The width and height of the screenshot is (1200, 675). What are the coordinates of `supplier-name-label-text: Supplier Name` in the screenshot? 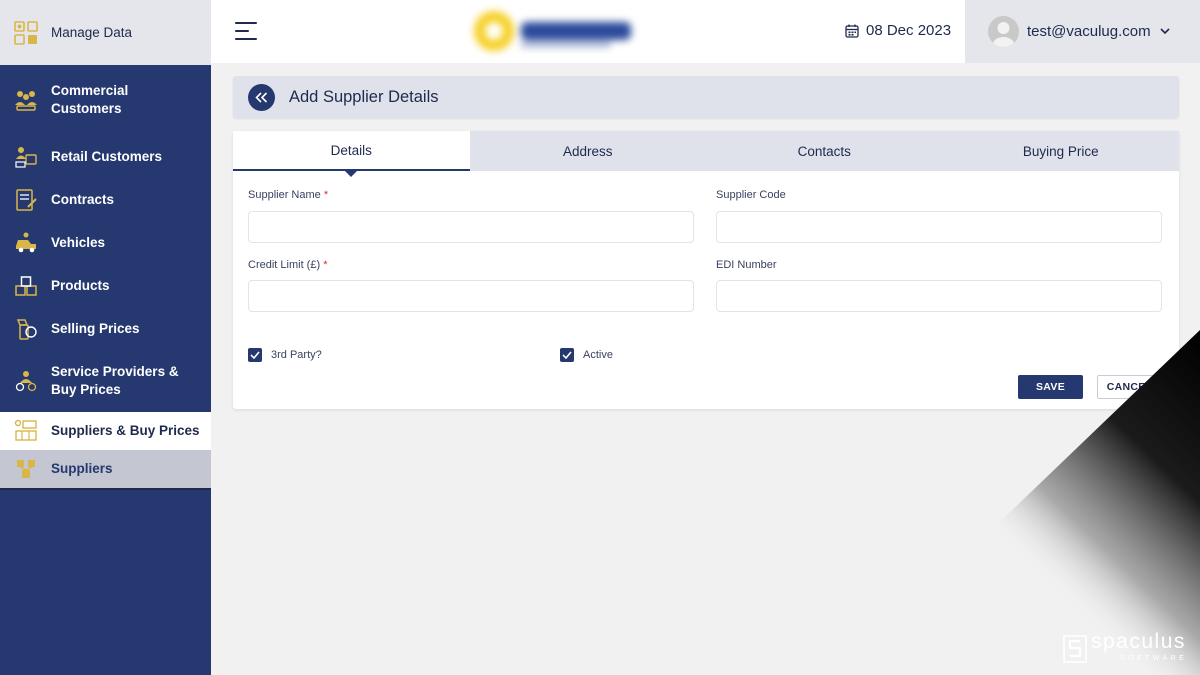 It's located at (284, 195).